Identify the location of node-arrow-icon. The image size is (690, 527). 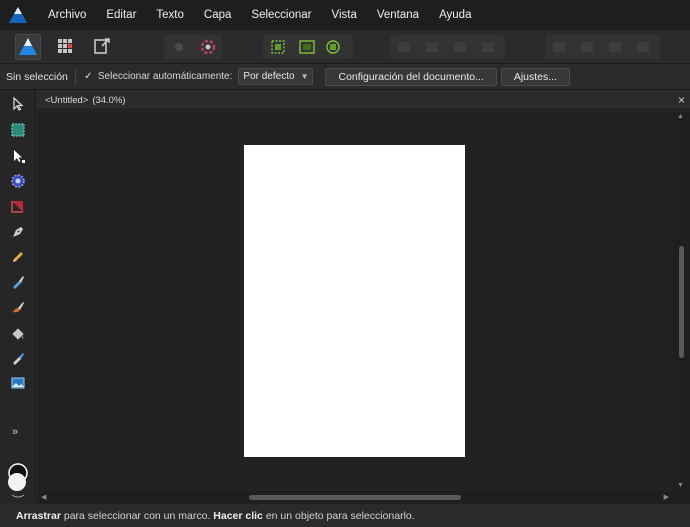
(19, 156).